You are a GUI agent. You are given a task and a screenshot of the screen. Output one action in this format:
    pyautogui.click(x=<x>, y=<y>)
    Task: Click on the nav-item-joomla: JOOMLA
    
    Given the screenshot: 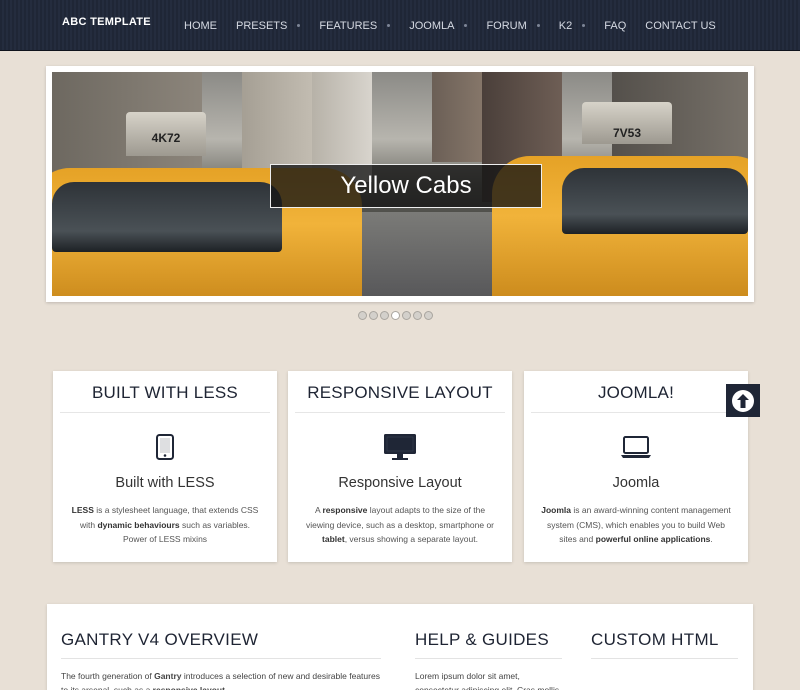 What is the action you would take?
    pyautogui.click(x=438, y=25)
    